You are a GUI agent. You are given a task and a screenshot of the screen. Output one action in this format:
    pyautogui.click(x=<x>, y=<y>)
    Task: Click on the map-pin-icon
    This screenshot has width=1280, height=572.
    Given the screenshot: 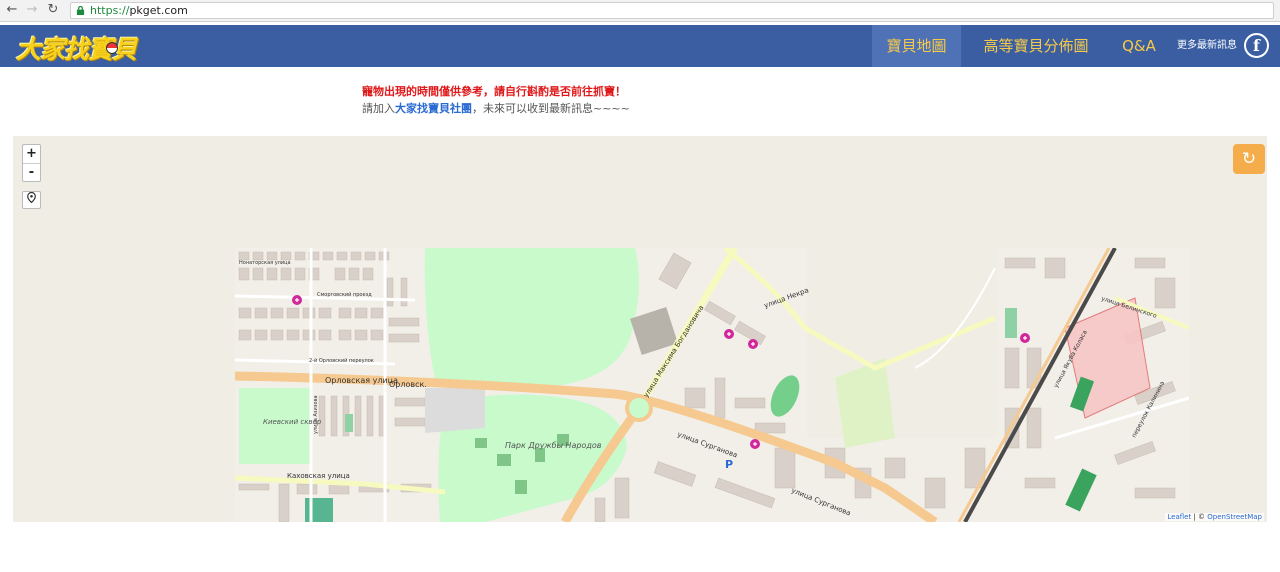 What is the action you would take?
    pyautogui.click(x=31, y=197)
    